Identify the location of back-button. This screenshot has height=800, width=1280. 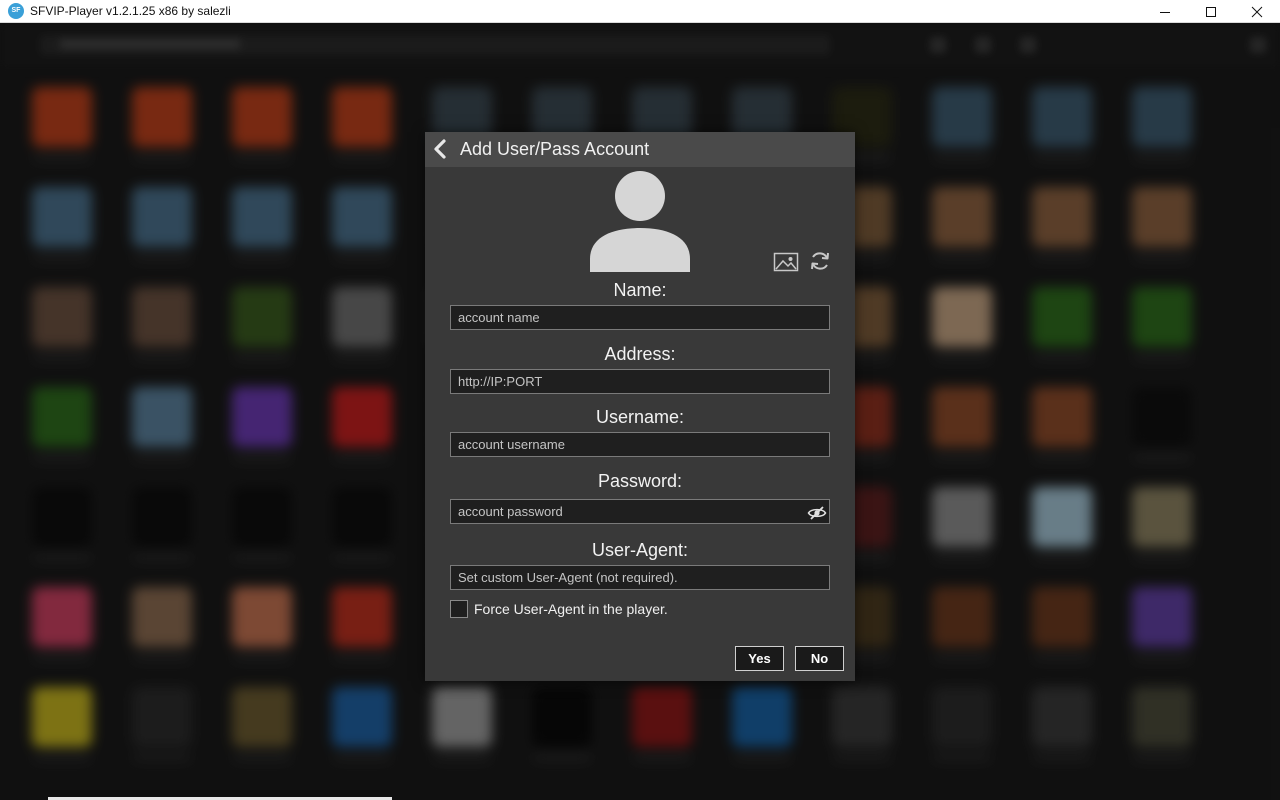
(441, 149).